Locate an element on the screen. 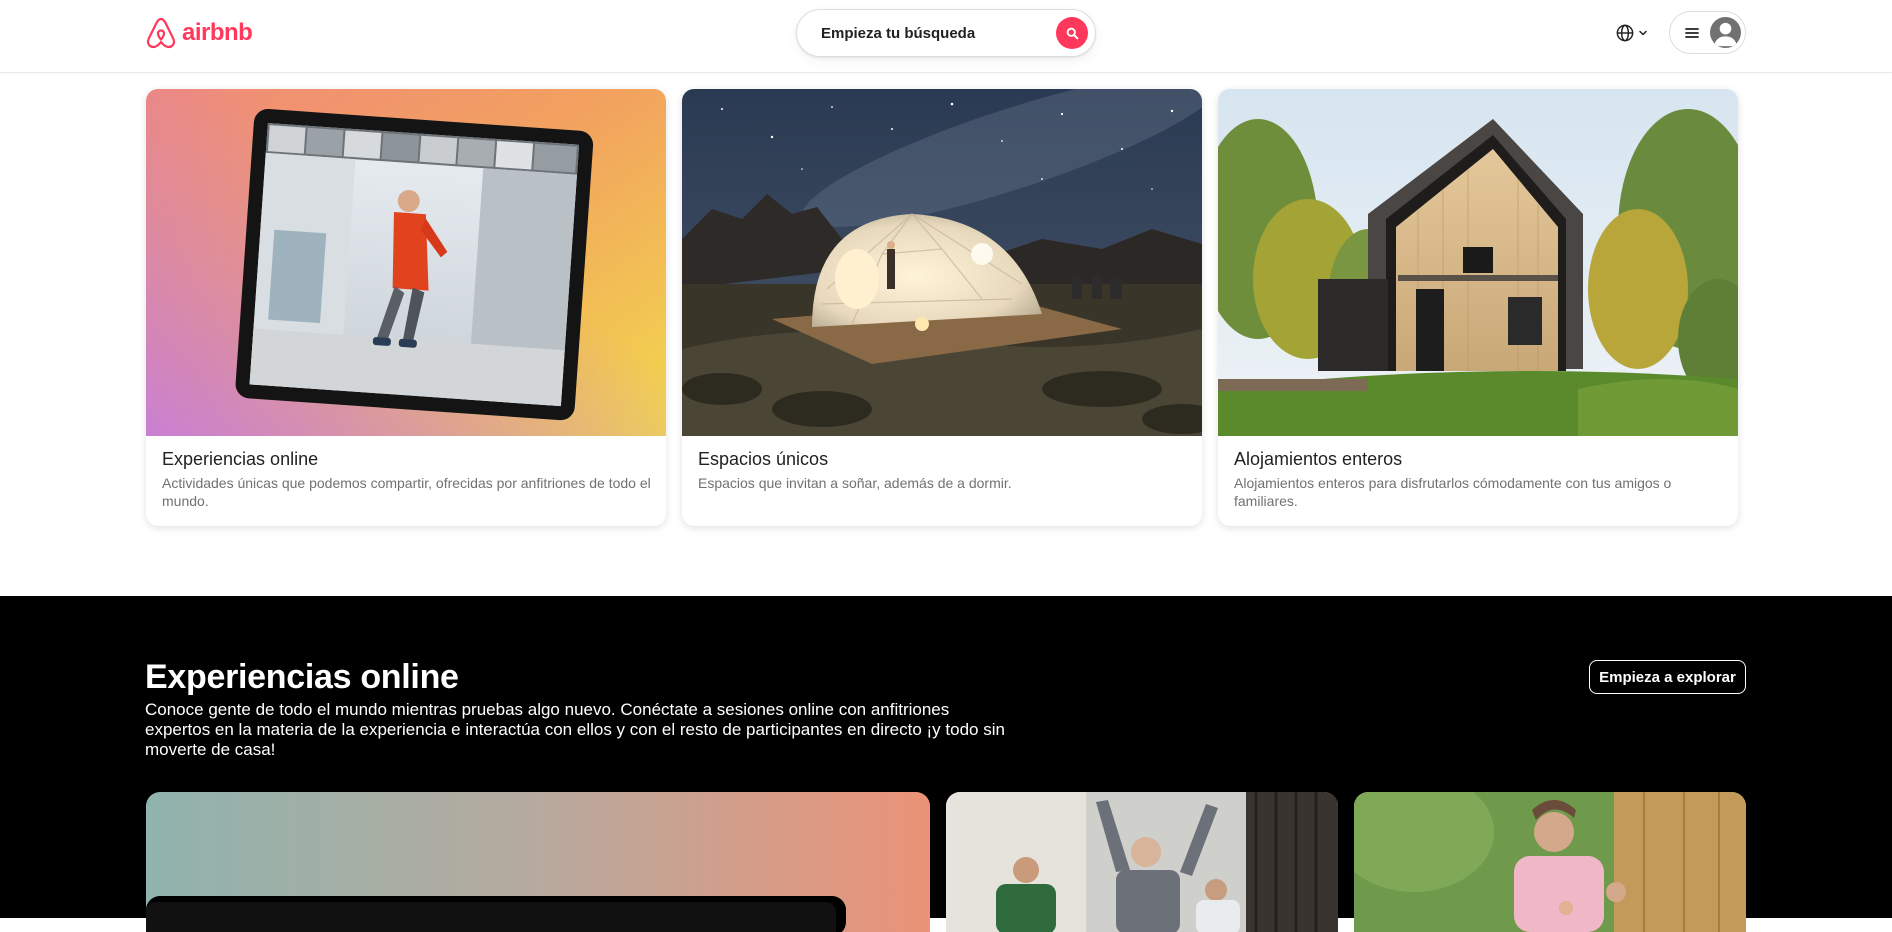 The image size is (1892, 932). site-header: airbnb Empieza tu búsqueda is located at coordinates (946, 36).